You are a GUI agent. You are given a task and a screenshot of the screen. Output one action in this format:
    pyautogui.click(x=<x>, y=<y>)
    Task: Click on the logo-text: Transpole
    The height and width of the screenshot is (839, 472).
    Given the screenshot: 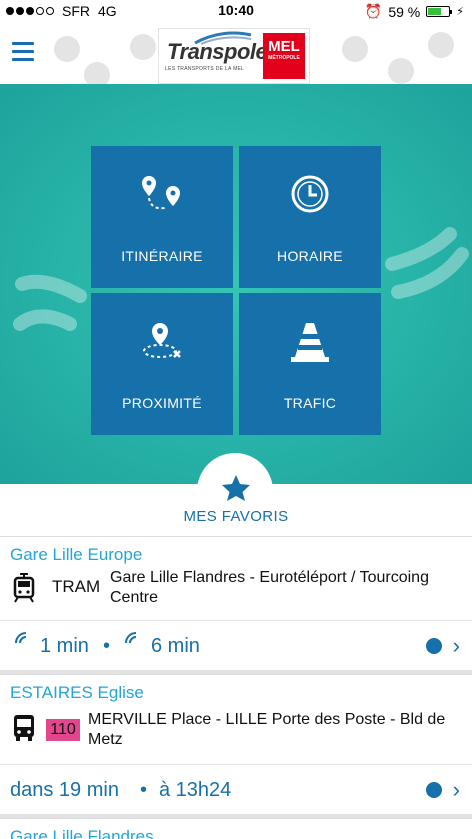 What is the action you would take?
    pyautogui.click(x=217, y=51)
    